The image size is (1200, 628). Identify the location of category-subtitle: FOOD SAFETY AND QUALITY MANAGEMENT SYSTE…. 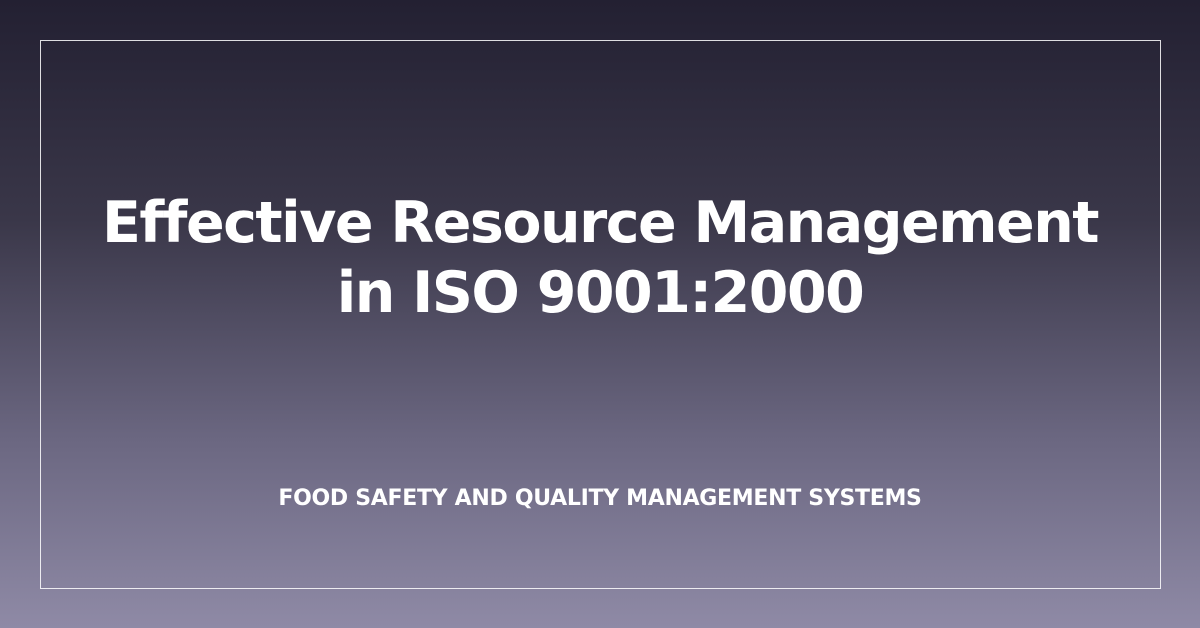
(600, 498).